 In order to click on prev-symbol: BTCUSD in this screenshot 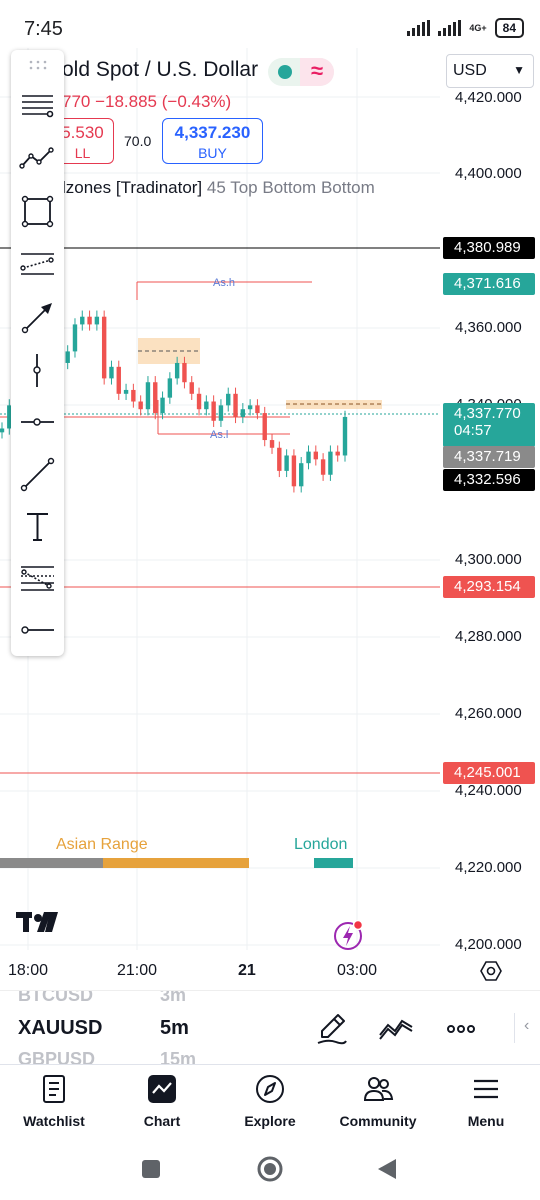, I will do `click(55, 998)`.